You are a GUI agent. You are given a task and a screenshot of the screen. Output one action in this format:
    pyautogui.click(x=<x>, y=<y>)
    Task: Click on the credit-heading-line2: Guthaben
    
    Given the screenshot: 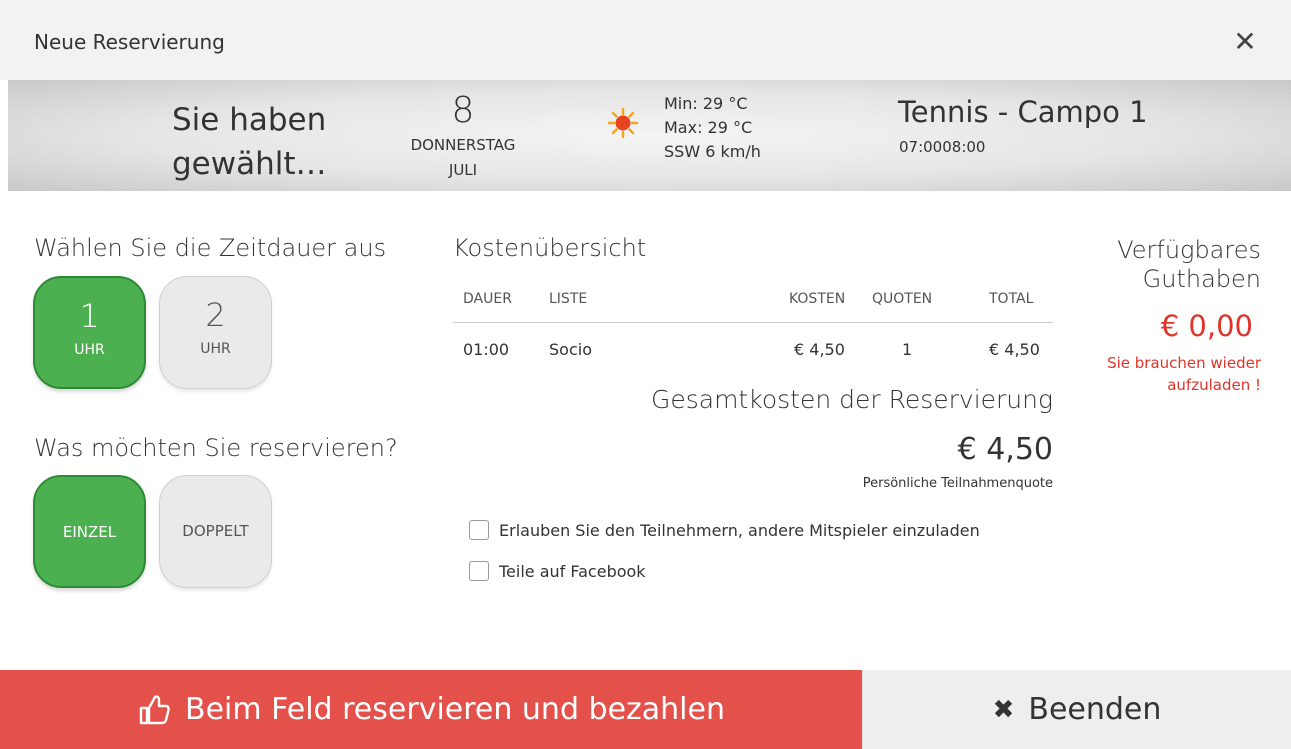 What is the action you would take?
    pyautogui.click(x=1201, y=279)
    